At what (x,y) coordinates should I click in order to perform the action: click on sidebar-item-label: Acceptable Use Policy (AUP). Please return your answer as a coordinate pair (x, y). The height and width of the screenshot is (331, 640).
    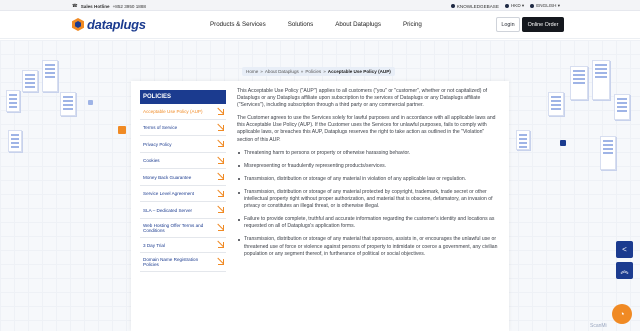
    Looking at the image, I should click on (173, 111).